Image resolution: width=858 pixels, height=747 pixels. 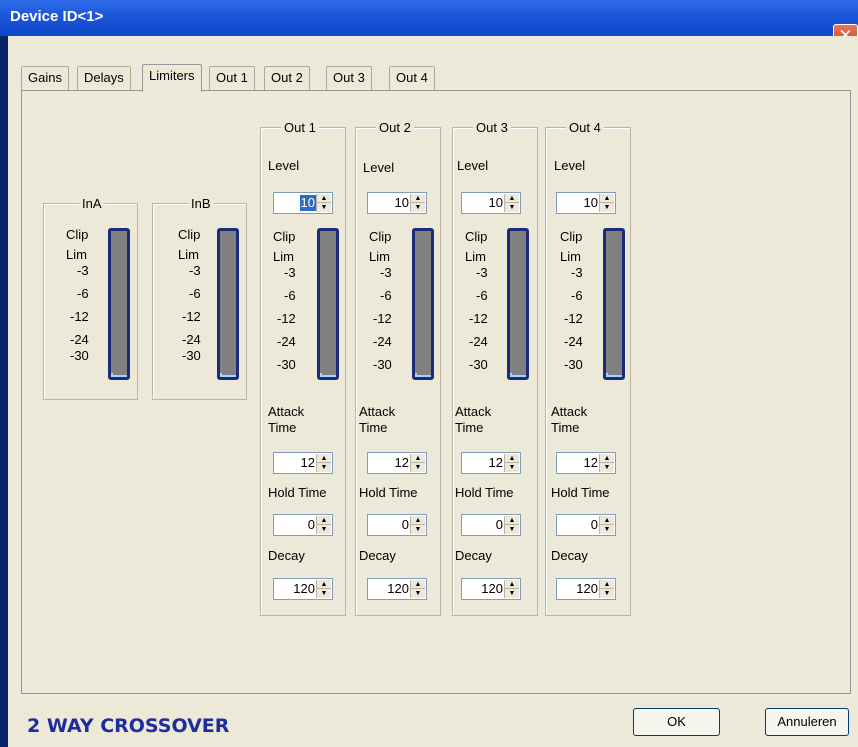 I want to click on out-3-attack-spinner: 12 ▲ ▼, so click(x=491, y=463).